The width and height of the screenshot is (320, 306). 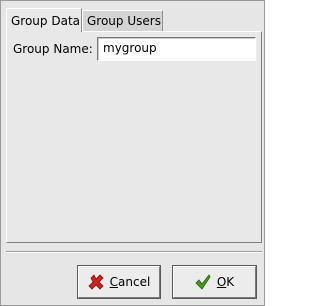 I want to click on checkmark-icon, so click(x=203, y=282).